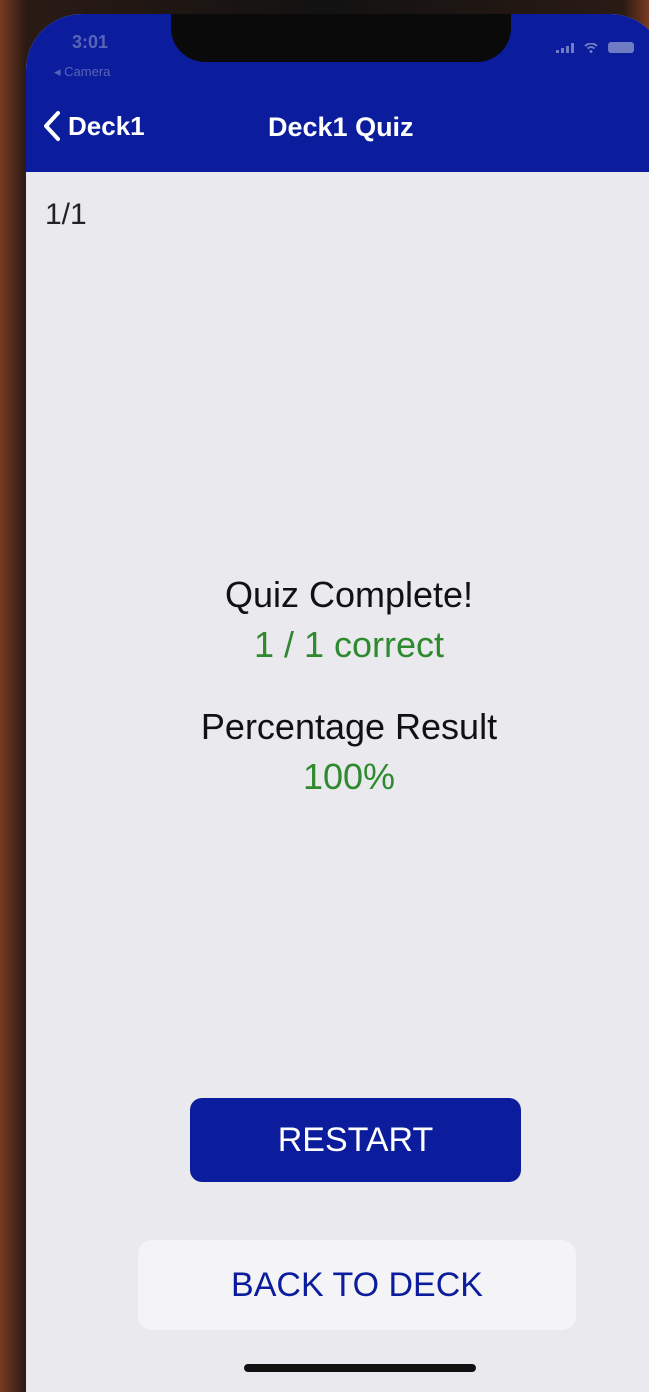 The width and height of the screenshot is (649, 1392). What do you see at coordinates (621, 47) in the screenshot?
I see `battery-icon` at bounding box center [621, 47].